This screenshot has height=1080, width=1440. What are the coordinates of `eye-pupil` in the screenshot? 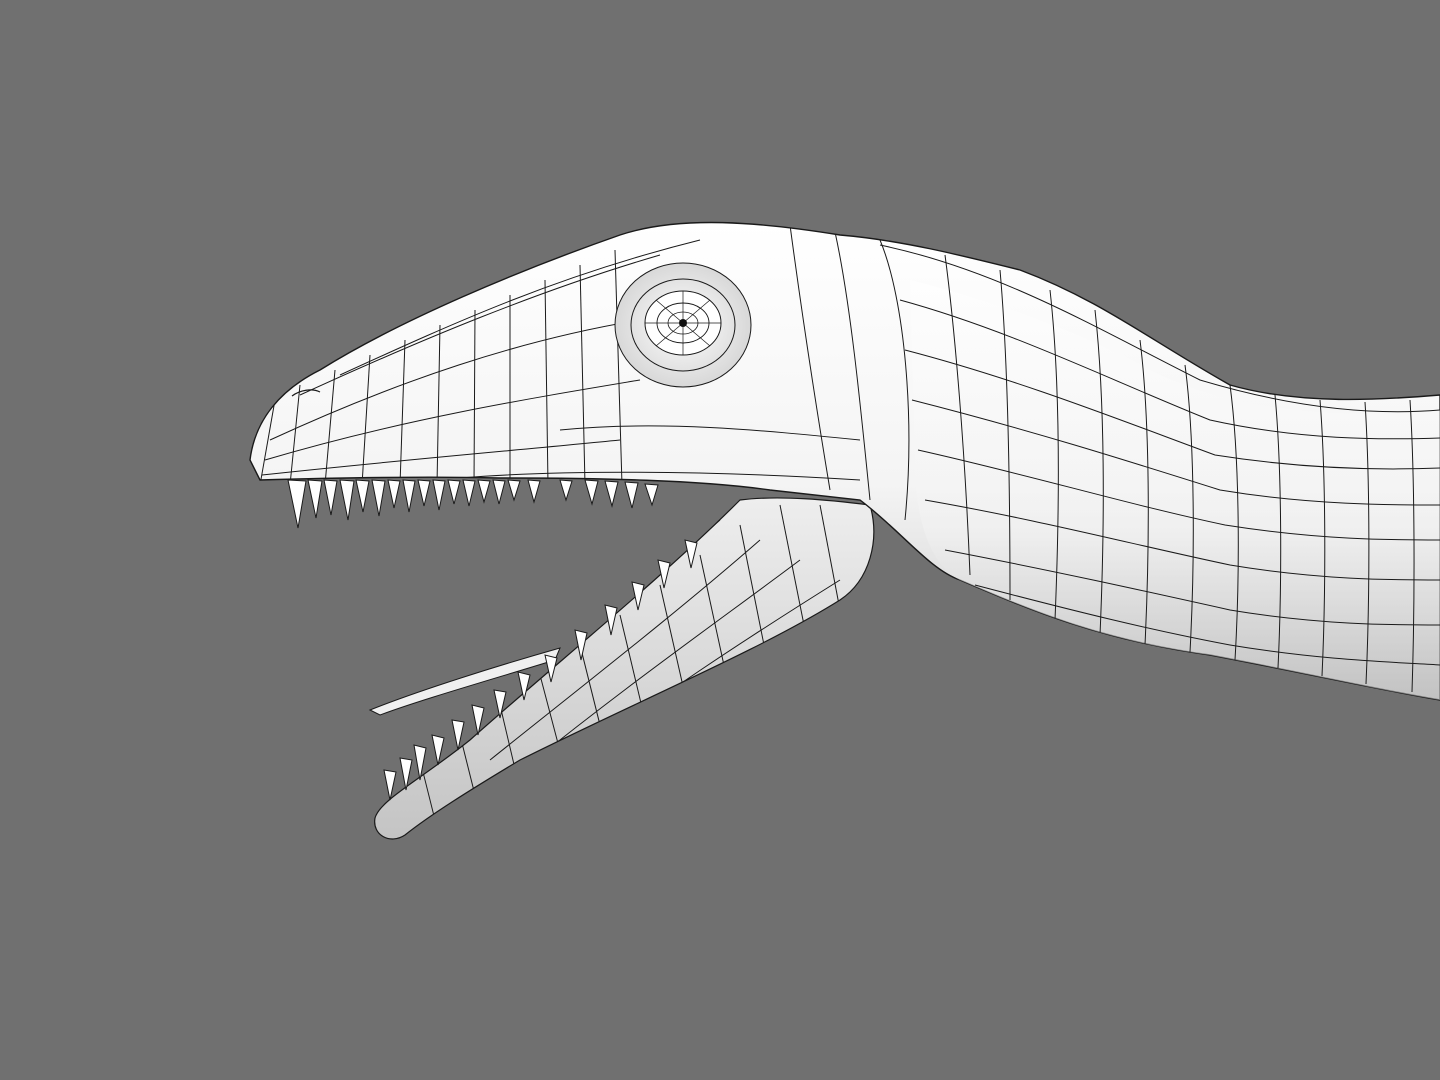 It's located at (683, 323).